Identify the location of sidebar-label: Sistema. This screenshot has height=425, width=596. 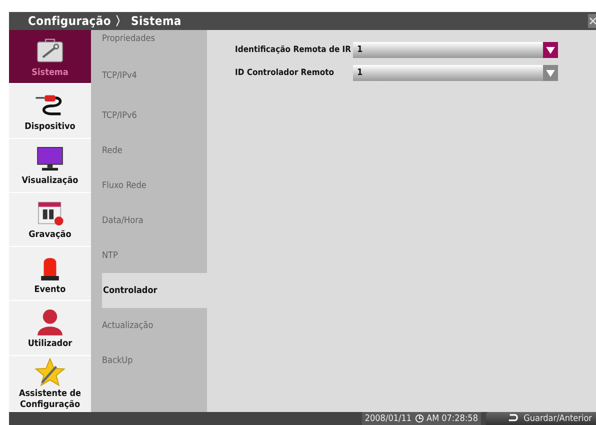
(50, 73).